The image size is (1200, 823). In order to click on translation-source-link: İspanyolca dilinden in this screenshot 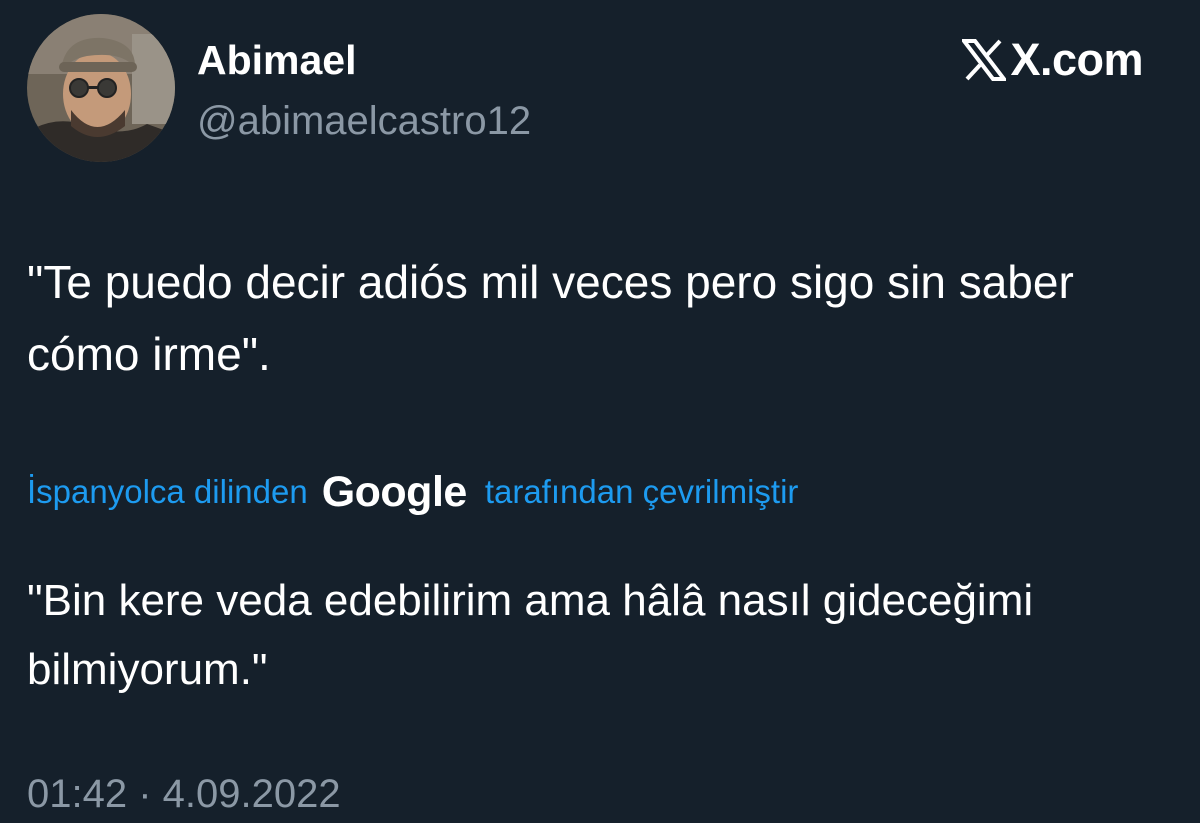, I will do `click(167, 492)`.